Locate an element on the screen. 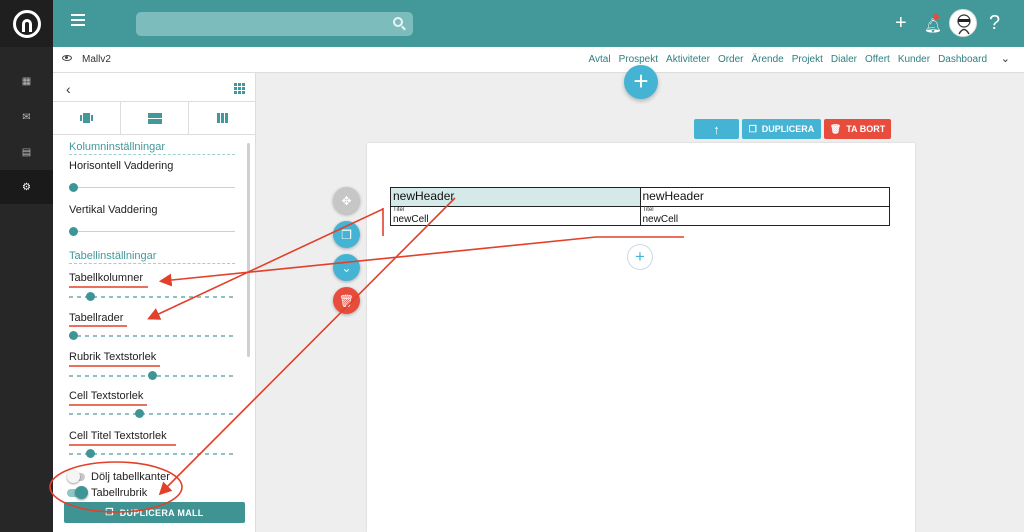  horizontal-padding-label: Horisontell Vaddering is located at coordinates (121, 166).